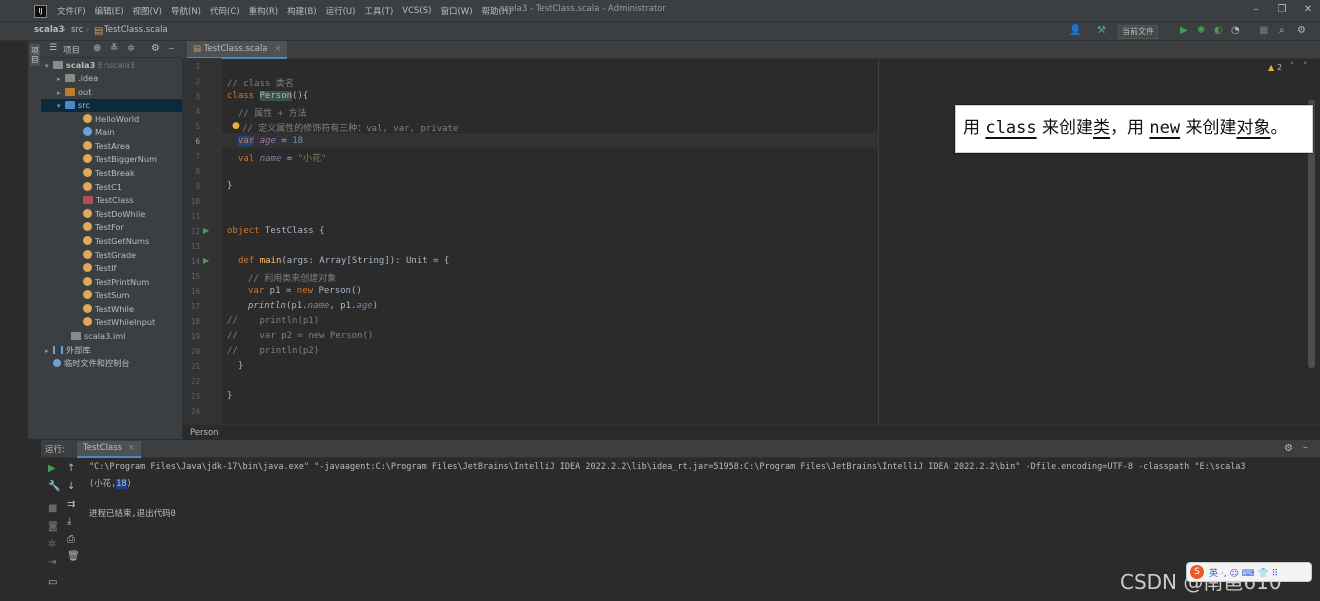 The image size is (1320, 601). What do you see at coordinates (52, 468) in the screenshot?
I see `rerun-icon: ▶` at bounding box center [52, 468].